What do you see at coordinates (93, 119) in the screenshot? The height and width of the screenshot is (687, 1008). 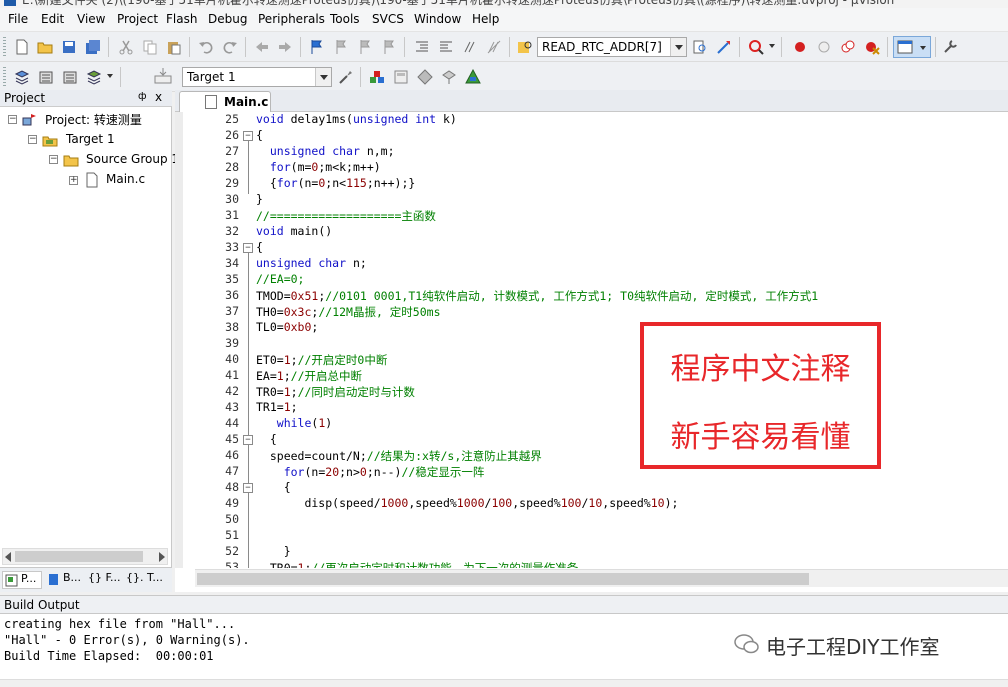 I see `tree-node-project: Project: 转速测量` at bounding box center [93, 119].